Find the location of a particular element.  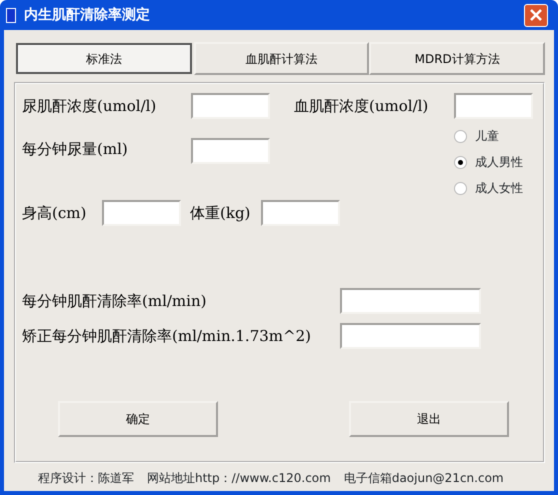

footer-text: 程序设计：陈道军 is located at coordinates (86, 478).